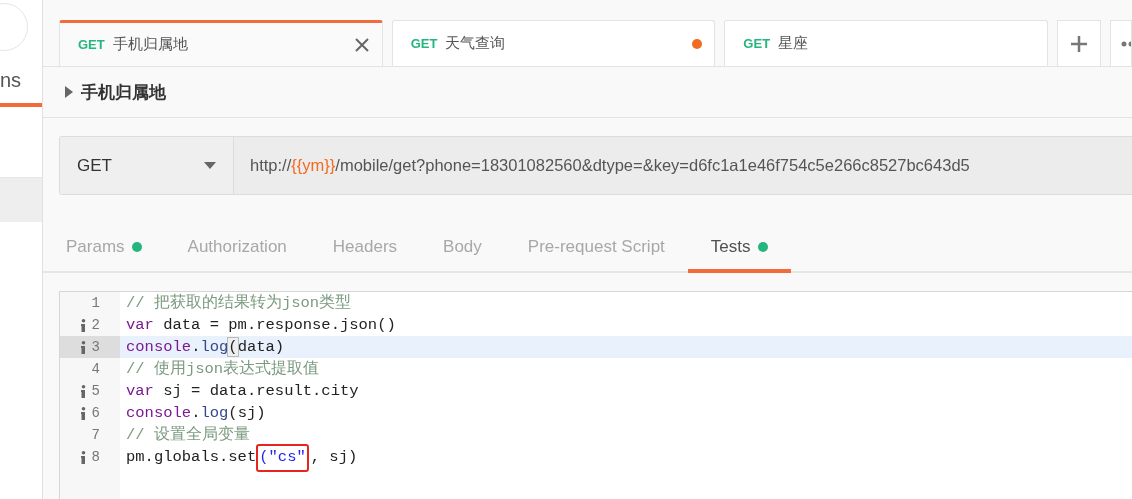  What do you see at coordinates (739, 249) in the screenshot?
I see `section-tab: Tests` at bounding box center [739, 249].